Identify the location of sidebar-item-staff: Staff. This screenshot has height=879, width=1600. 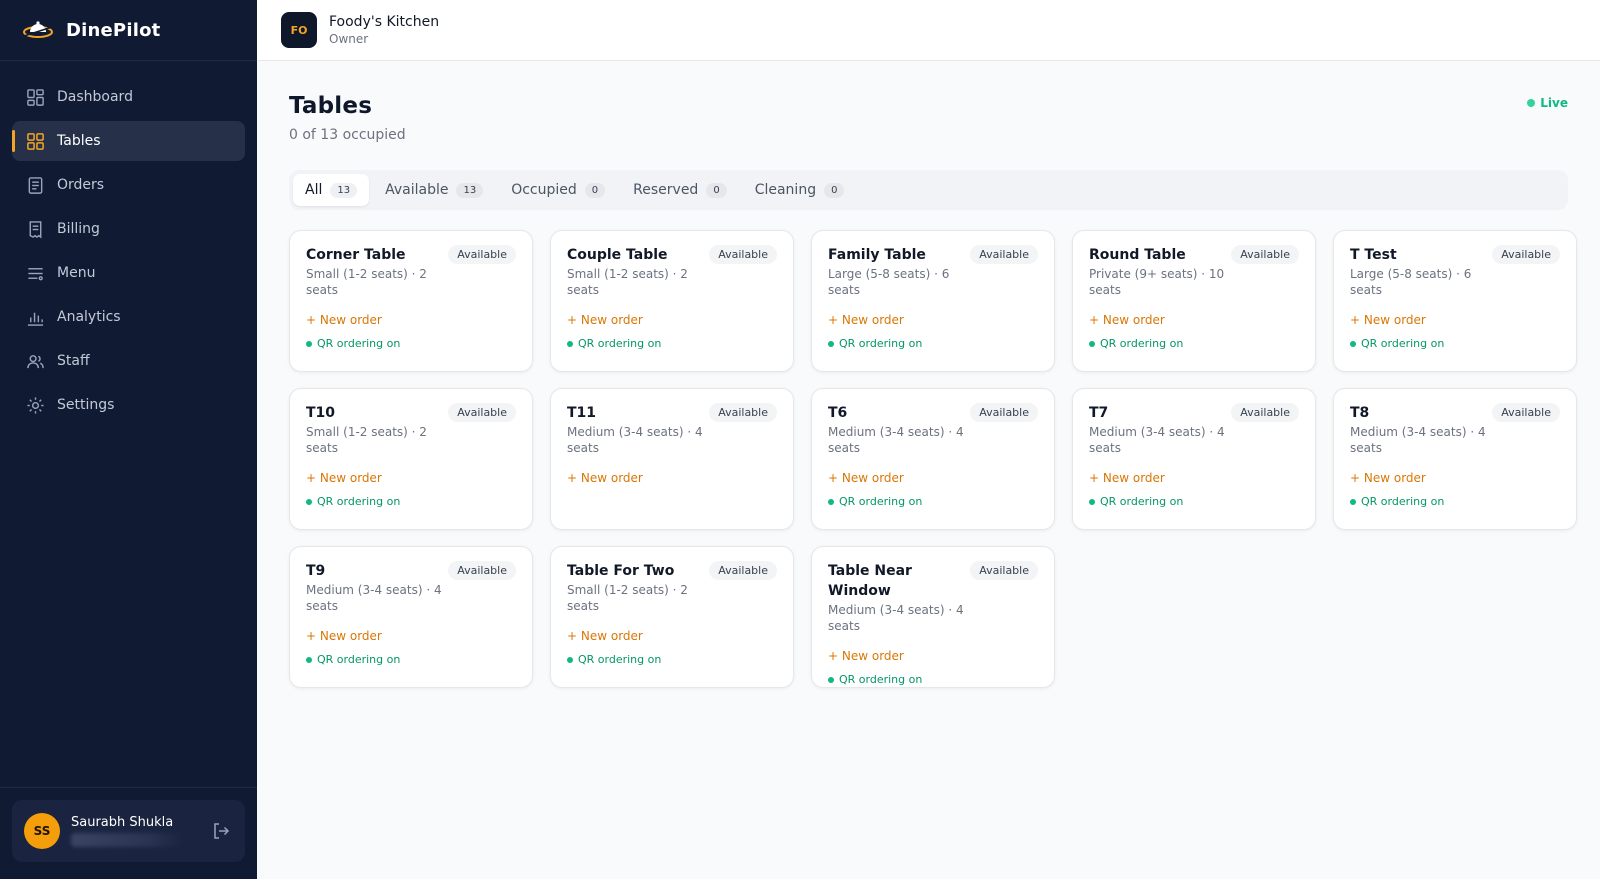
(128, 361).